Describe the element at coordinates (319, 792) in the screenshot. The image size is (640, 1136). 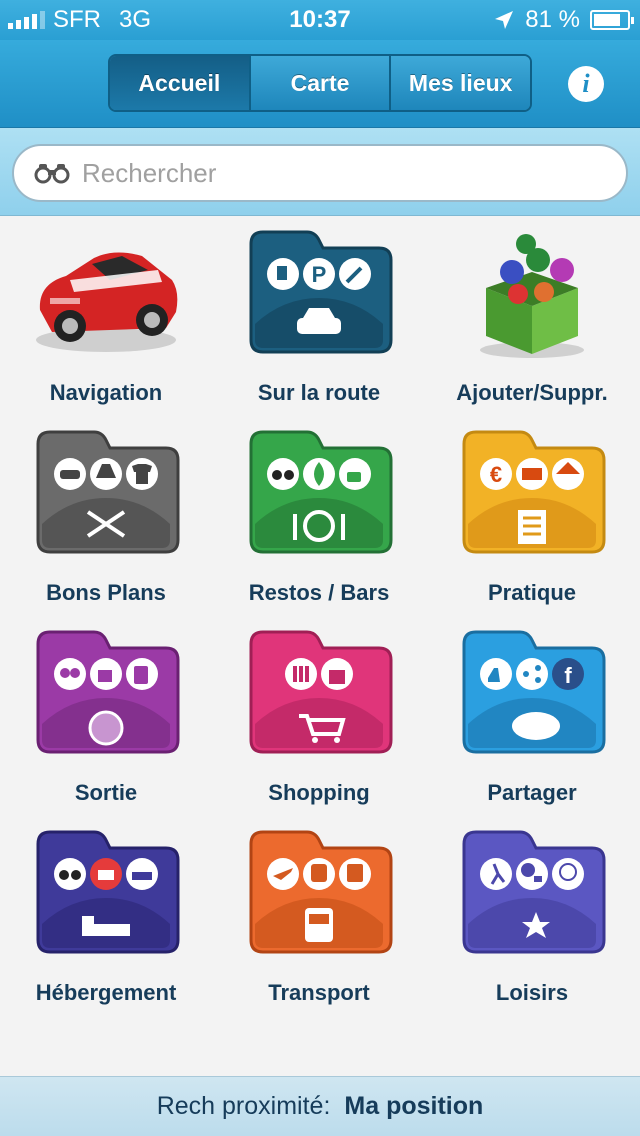
I see `category-label: Shopping` at that location.